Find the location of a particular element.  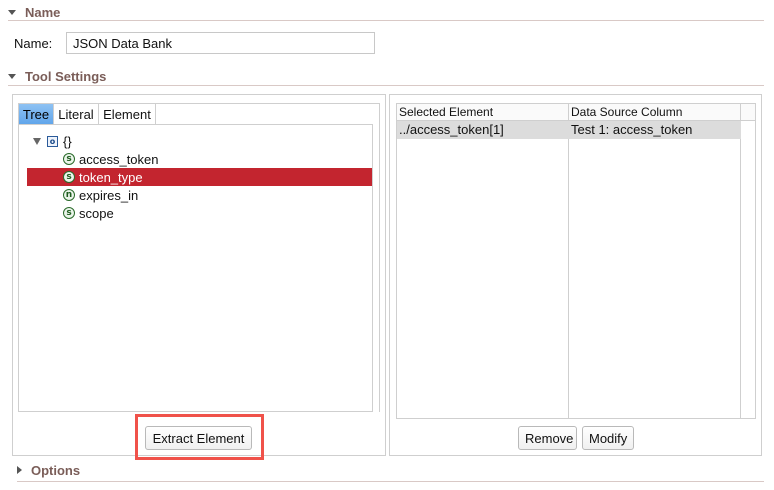

tree-root-node: o {} is located at coordinates (199, 141).